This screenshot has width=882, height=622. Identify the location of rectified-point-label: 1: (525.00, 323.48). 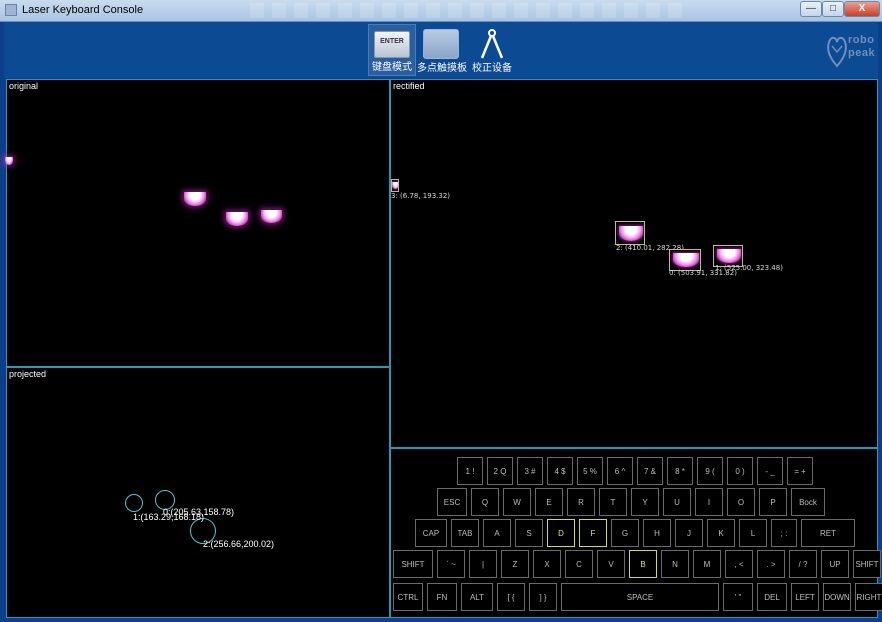
(749, 268).